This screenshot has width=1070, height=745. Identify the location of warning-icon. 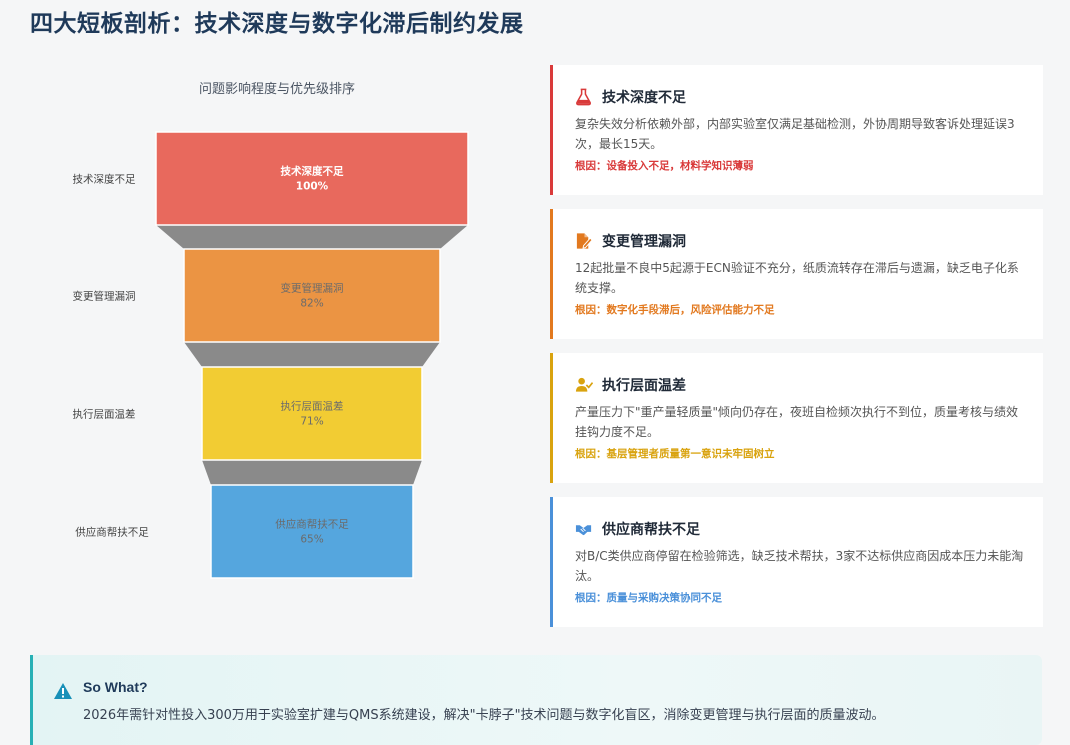
(63, 691).